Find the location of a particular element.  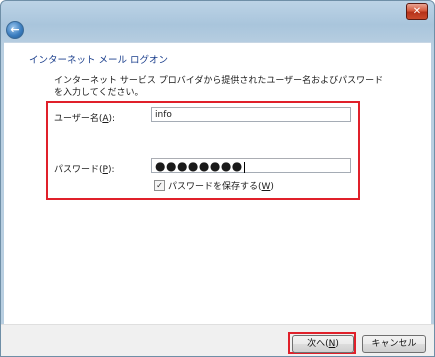

username-label: ユーザー名(A): is located at coordinates (85, 119).